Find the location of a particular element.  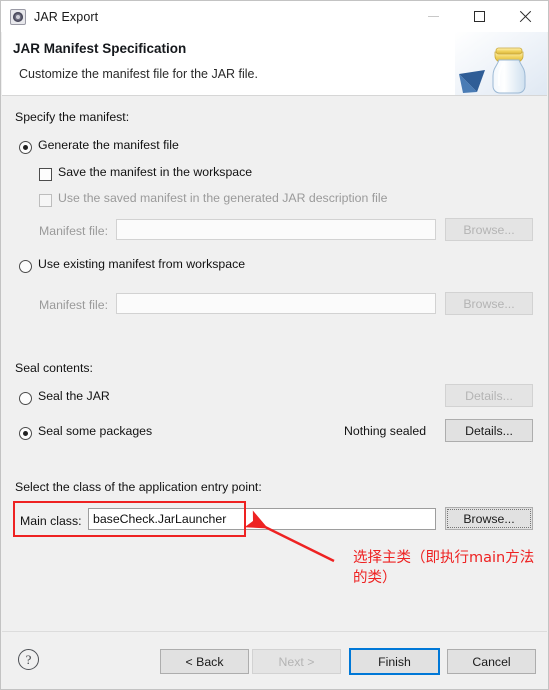

radio-seal-jar-label: Seal the JAR is located at coordinates (74, 396).